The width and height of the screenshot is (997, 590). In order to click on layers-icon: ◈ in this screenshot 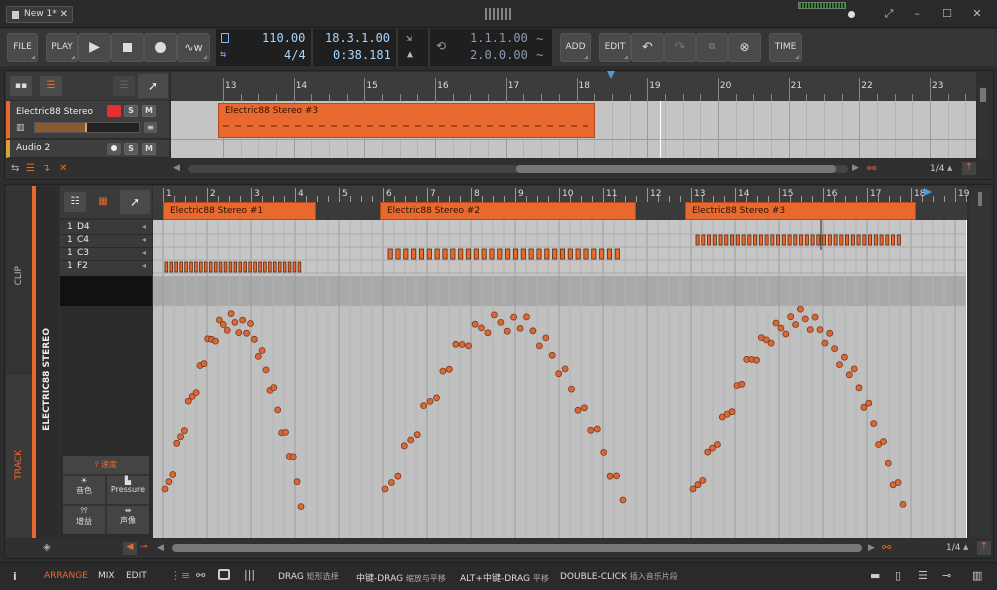, I will do `click(47, 547)`.